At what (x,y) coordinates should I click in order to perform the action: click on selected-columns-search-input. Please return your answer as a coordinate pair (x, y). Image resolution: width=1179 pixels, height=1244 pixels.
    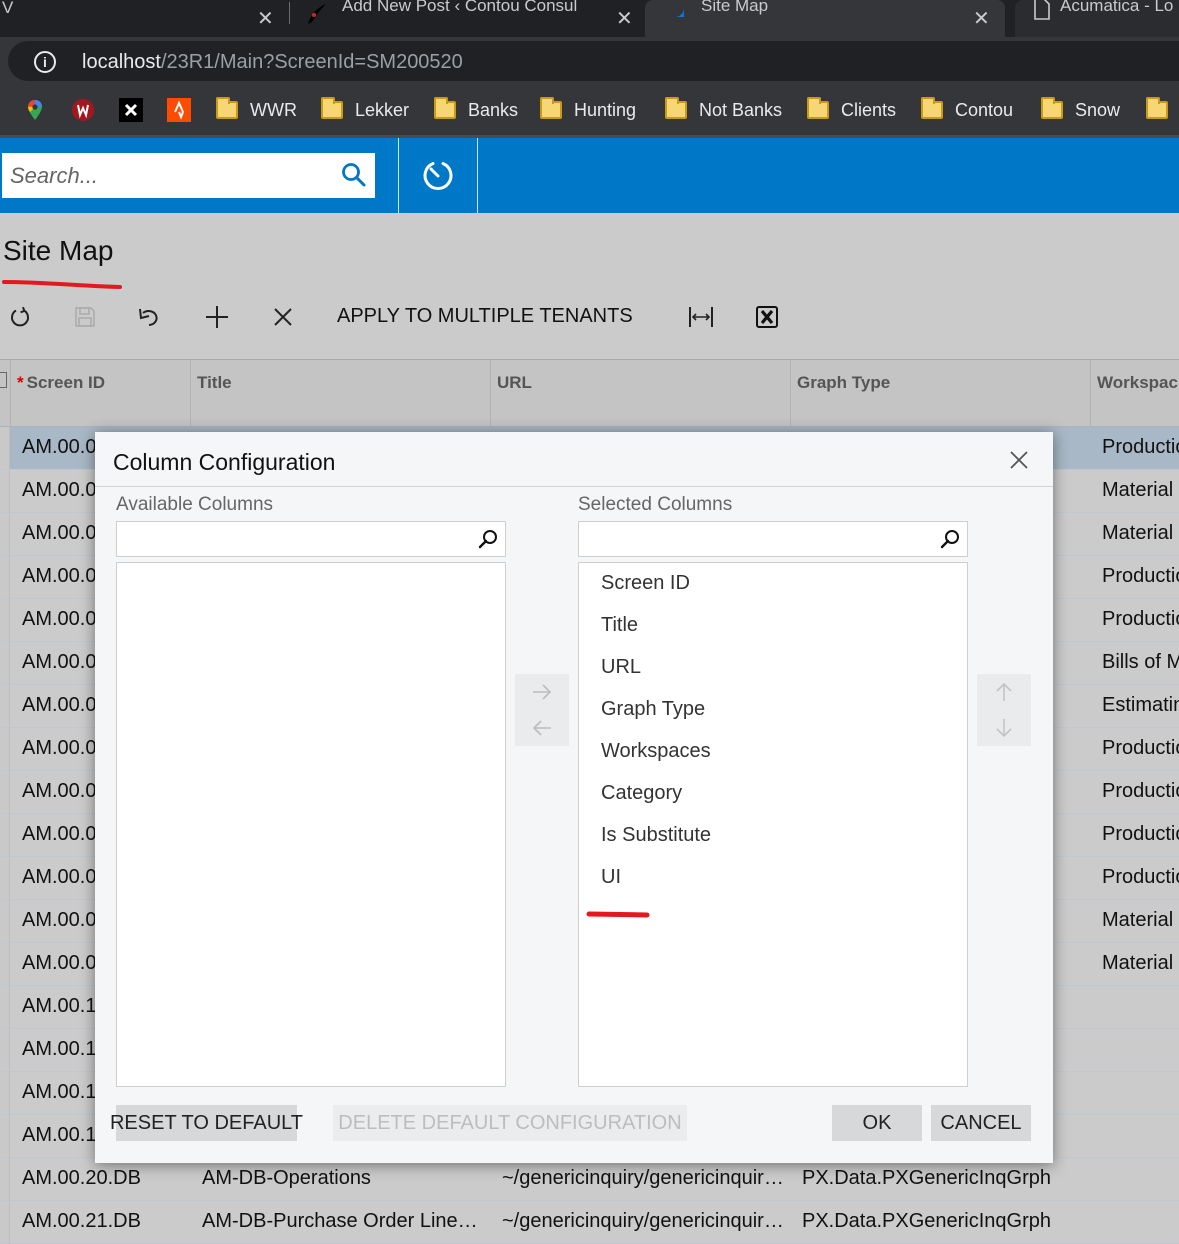
    Looking at the image, I should click on (754, 539).